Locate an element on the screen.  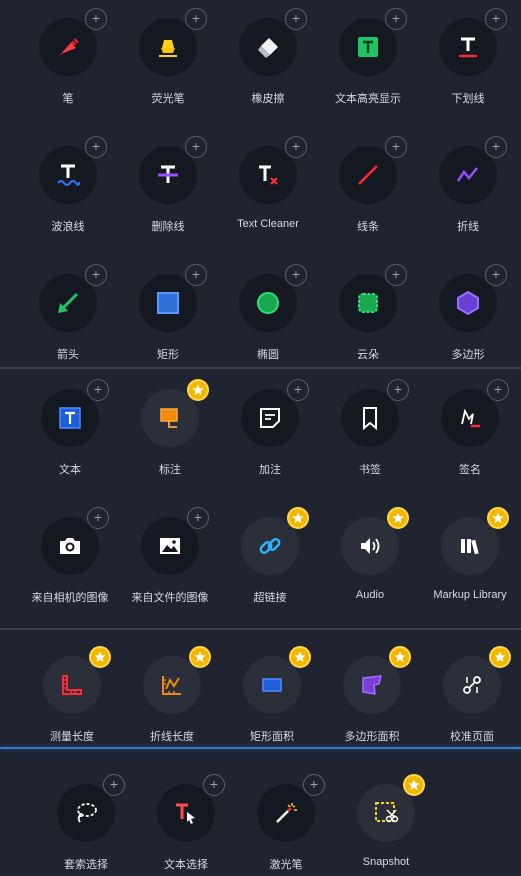
tool-polygon-area: 多边形面积 is located at coordinates (372, 701).